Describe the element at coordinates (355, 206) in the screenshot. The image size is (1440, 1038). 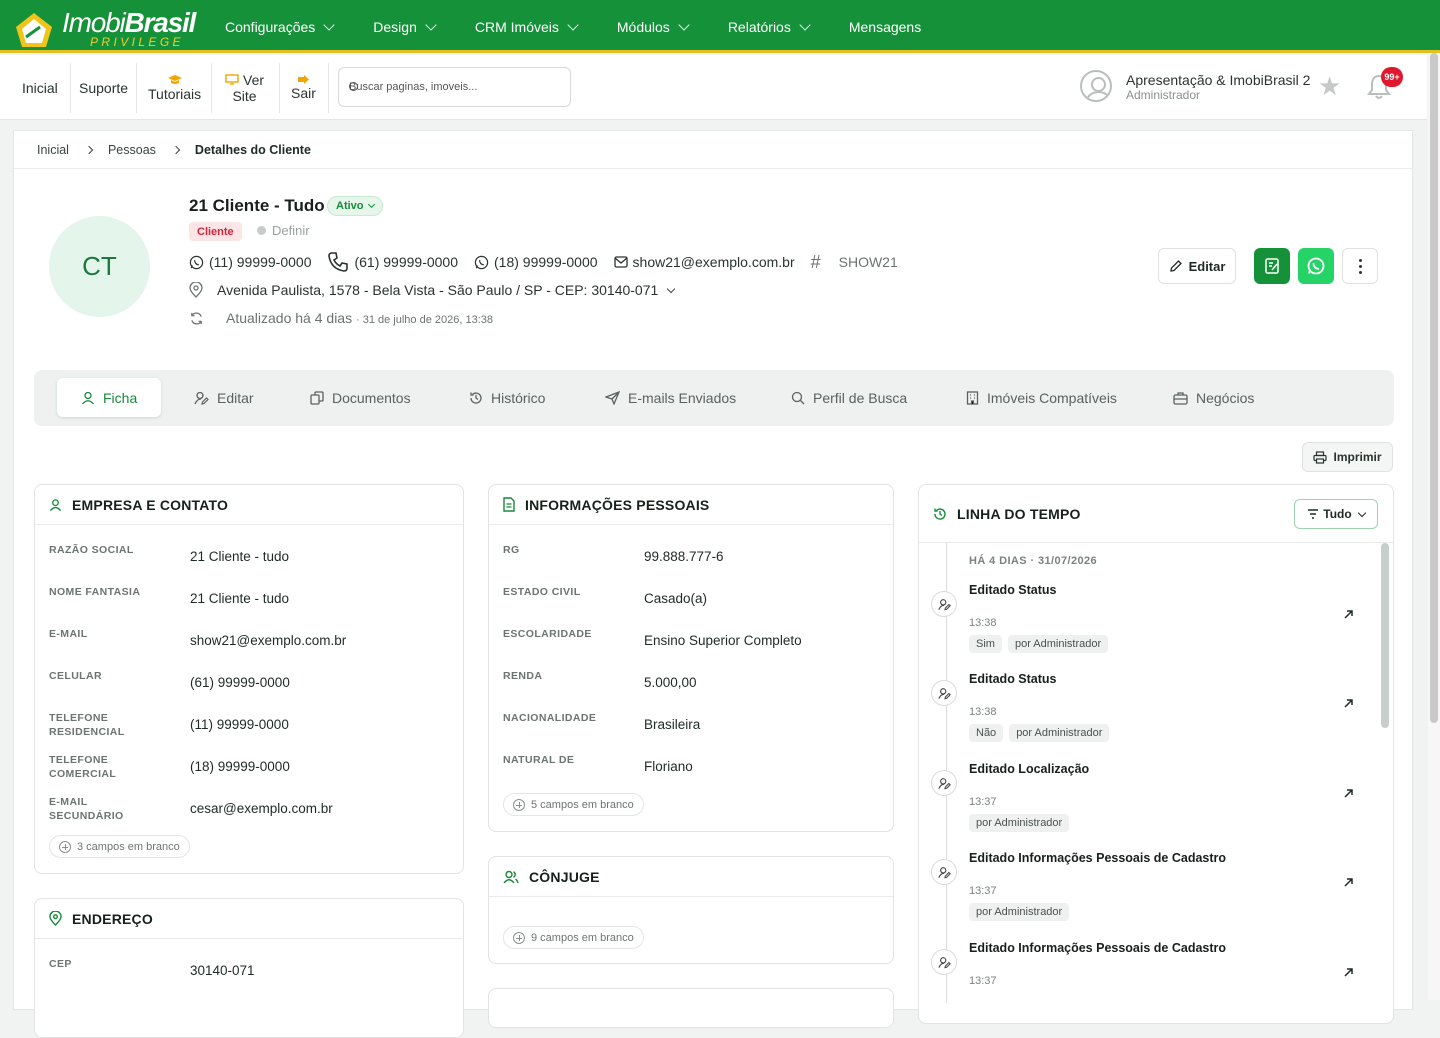
I see `status-dropdown: Ativo` at that location.